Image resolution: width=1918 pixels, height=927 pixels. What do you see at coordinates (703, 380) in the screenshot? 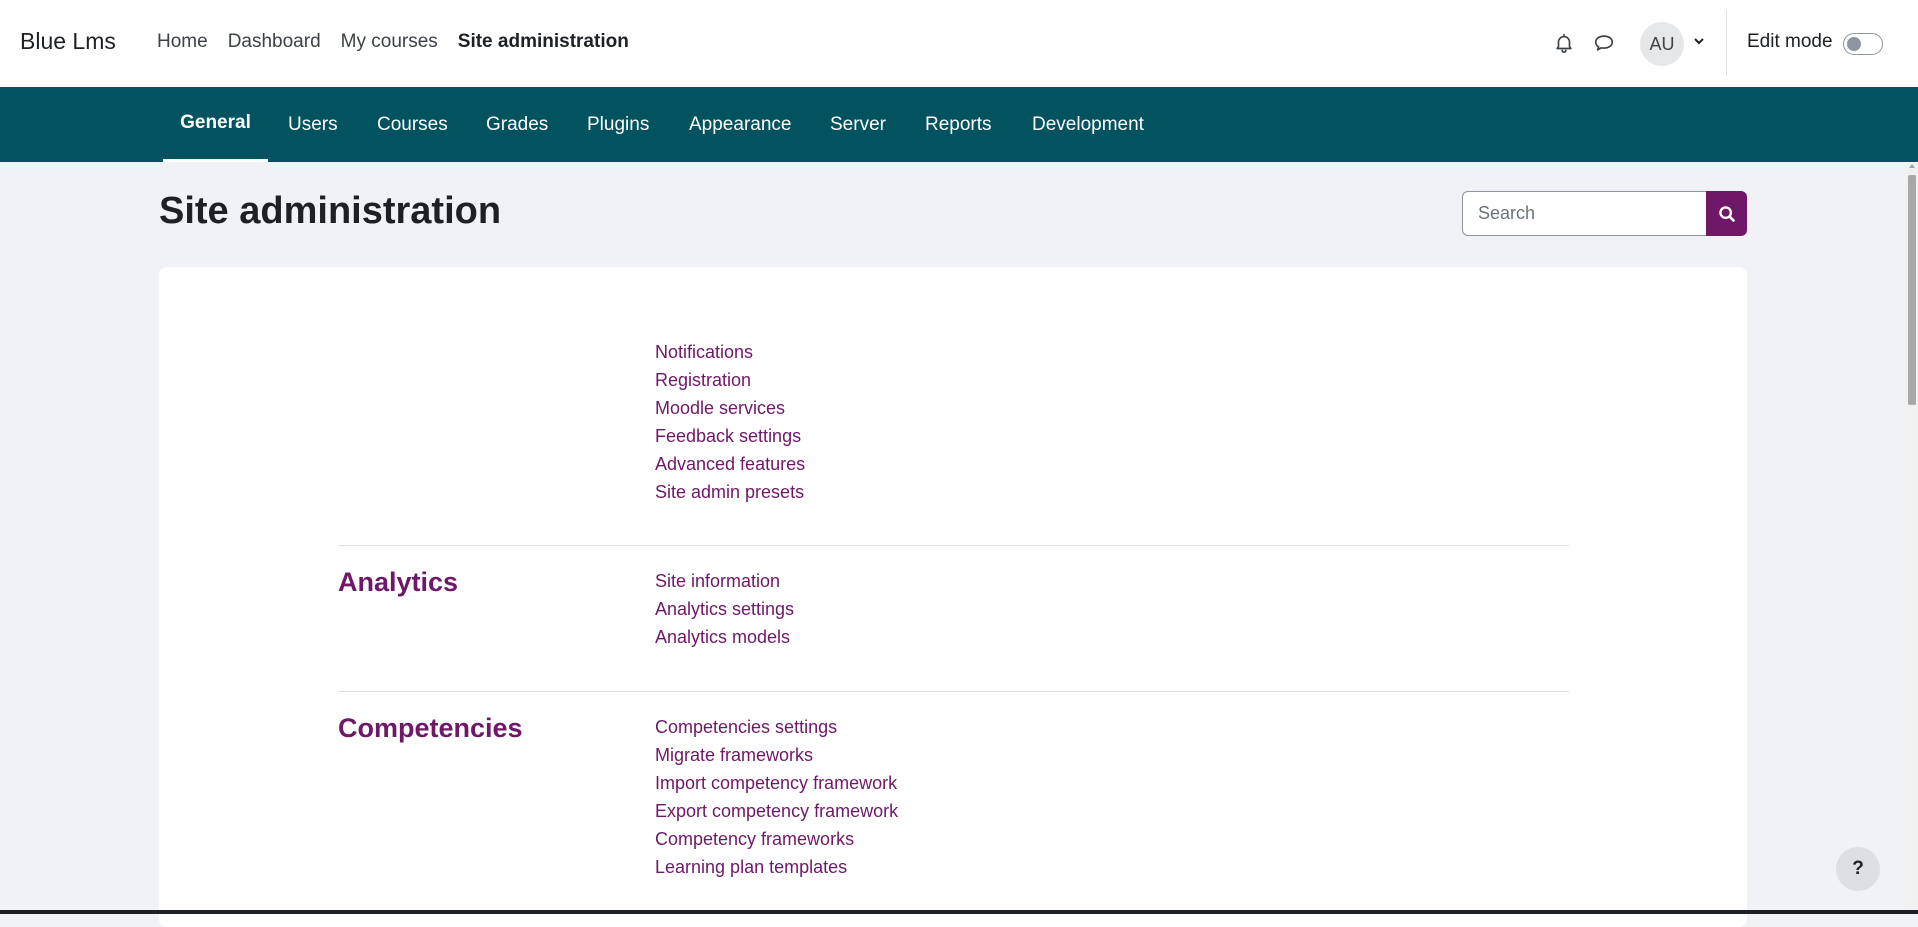
I see `link-registration: Registration` at bounding box center [703, 380].